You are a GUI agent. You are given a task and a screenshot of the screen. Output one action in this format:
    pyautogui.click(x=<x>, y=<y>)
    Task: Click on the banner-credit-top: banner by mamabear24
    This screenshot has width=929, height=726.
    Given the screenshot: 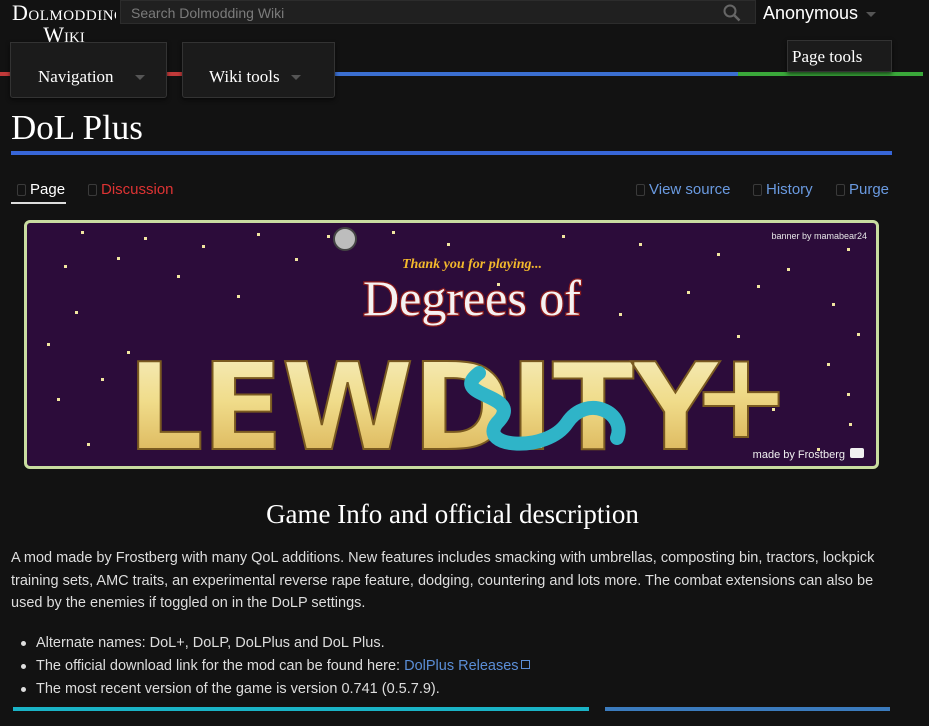 What is the action you would take?
    pyautogui.click(x=819, y=236)
    